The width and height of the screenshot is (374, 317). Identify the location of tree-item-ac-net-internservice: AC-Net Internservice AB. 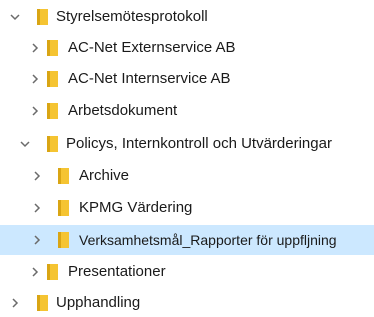
(187, 79).